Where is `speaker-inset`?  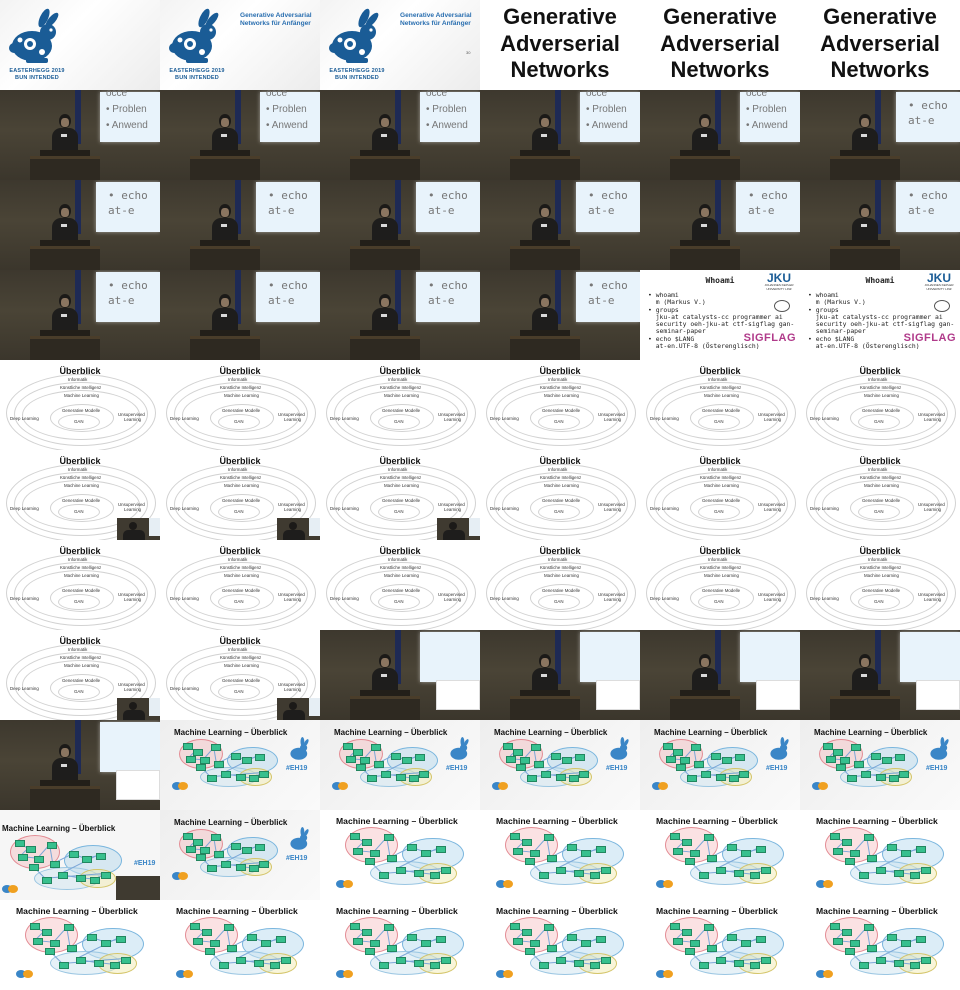
speaker-inset is located at coordinates (458, 529).